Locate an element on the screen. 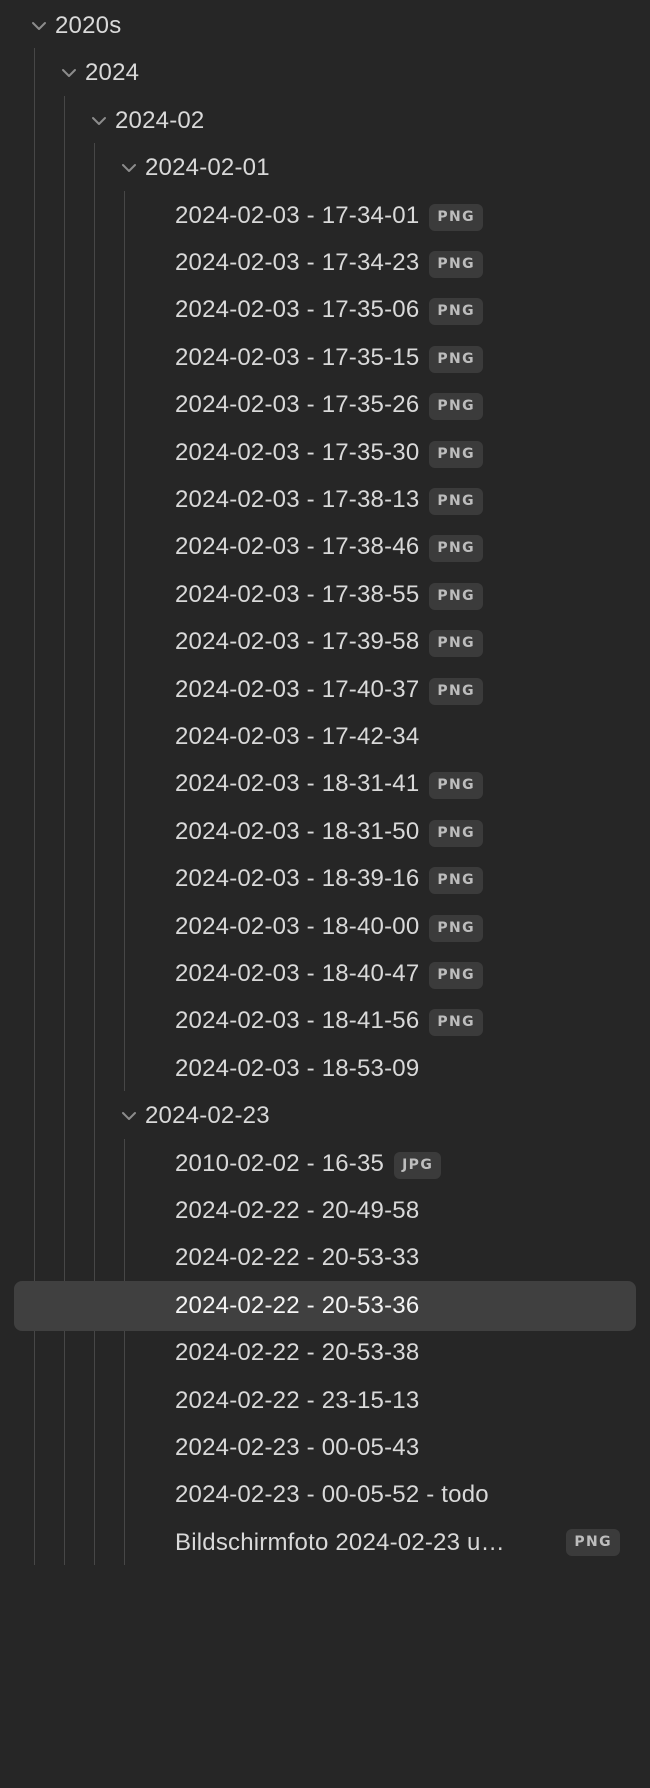  file-row: 2024-02-03 - 17-34-23 PNG is located at coordinates (325, 263).